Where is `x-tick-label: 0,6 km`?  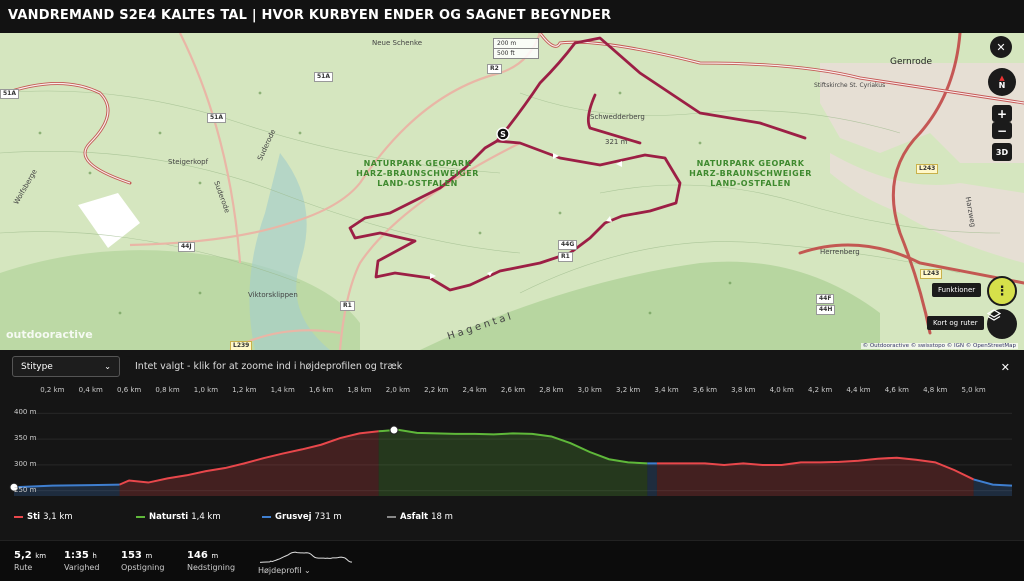
x-tick-label: 0,6 km is located at coordinates (129, 390).